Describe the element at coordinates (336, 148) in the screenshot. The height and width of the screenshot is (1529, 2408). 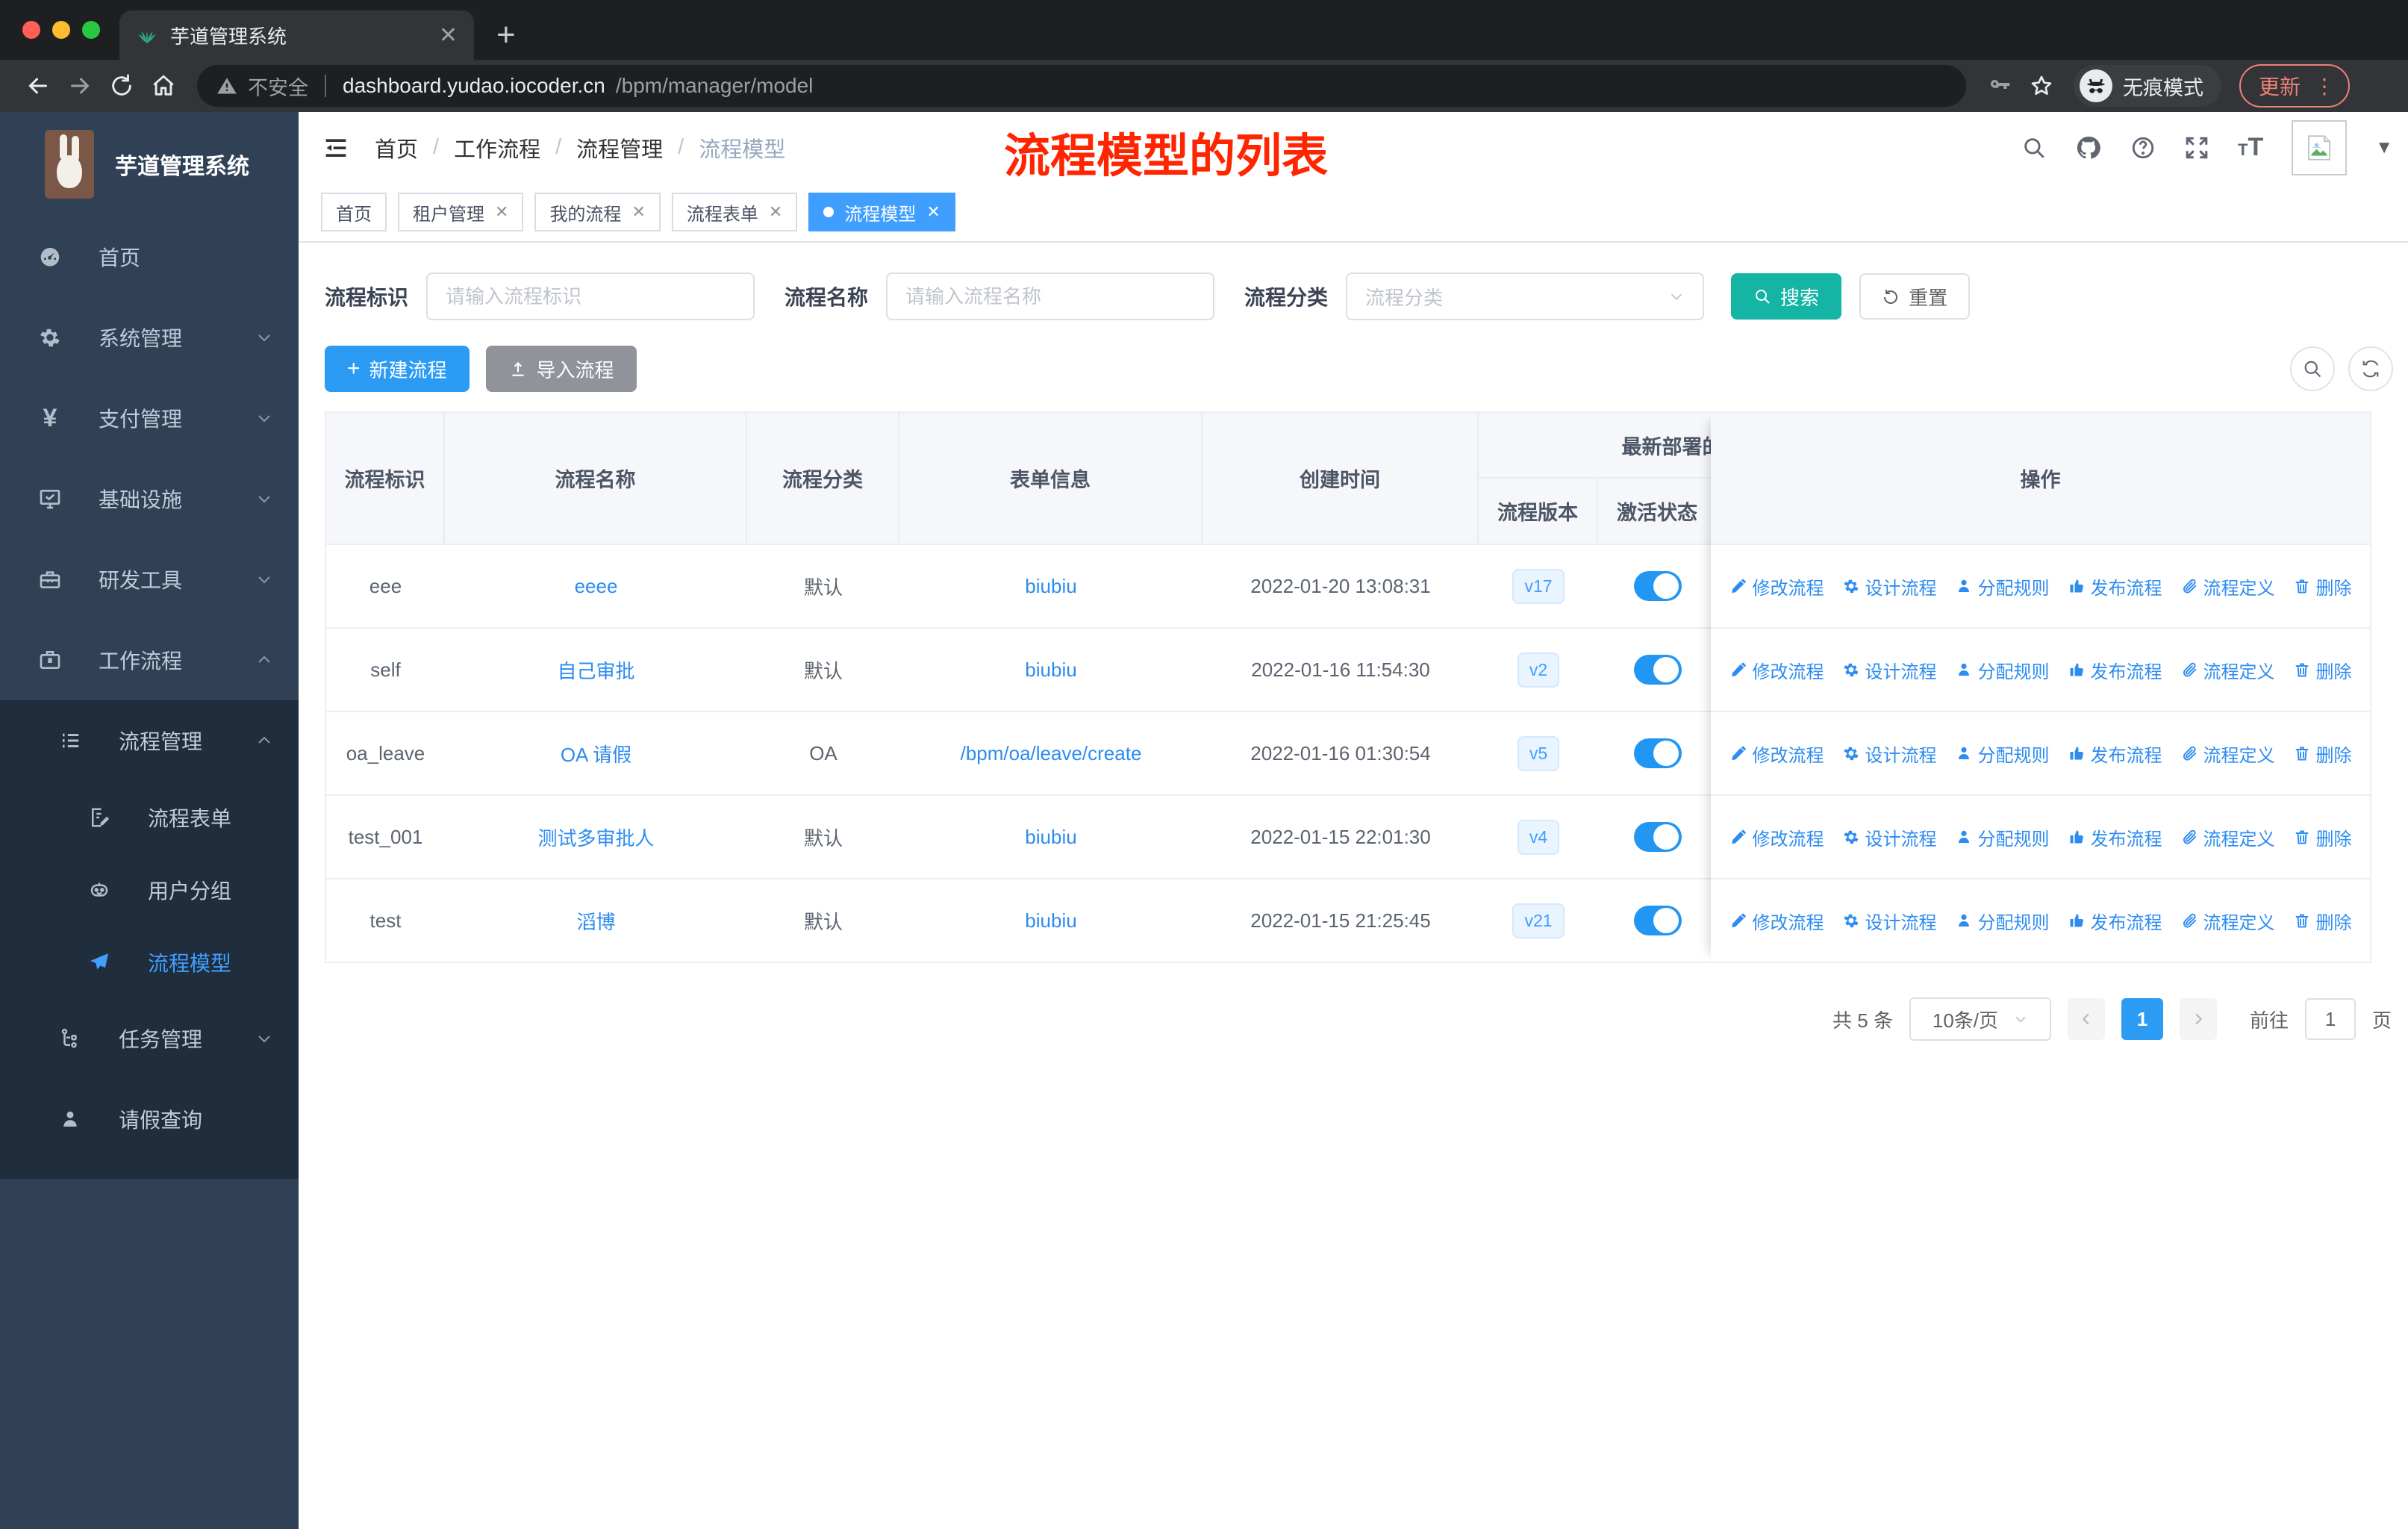
I see `collapse-sidebar-icon` at that location.